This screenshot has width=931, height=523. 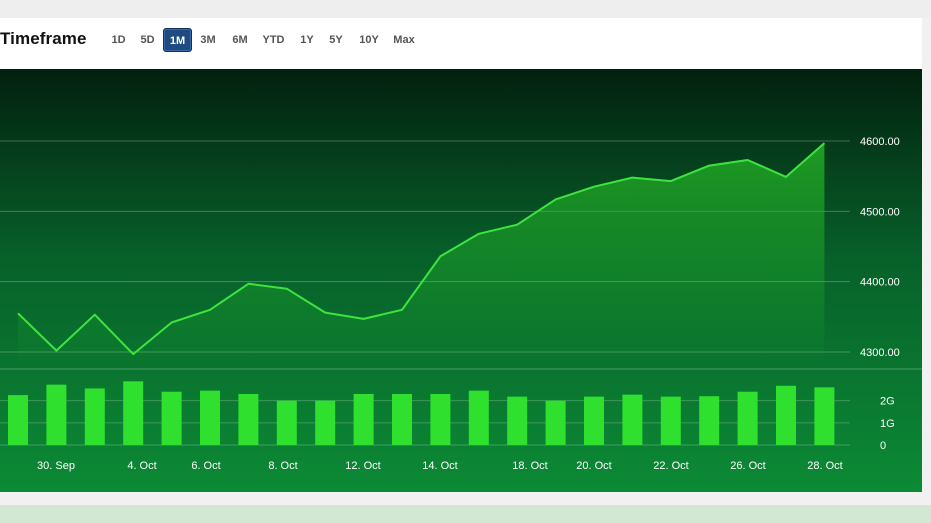 I want to click on x-tick-label: 6. Oct, so click(x=205, y=466).